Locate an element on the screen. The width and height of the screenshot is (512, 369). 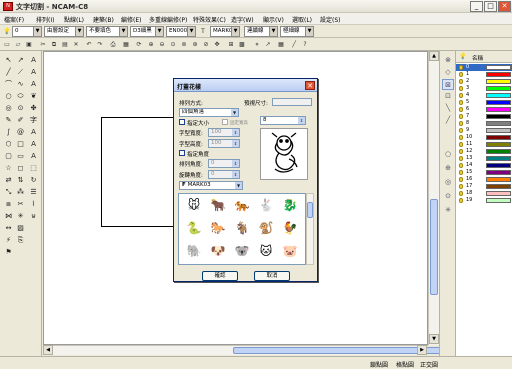
horizontal-scroll-thumb is located at coordinates (337, 350).